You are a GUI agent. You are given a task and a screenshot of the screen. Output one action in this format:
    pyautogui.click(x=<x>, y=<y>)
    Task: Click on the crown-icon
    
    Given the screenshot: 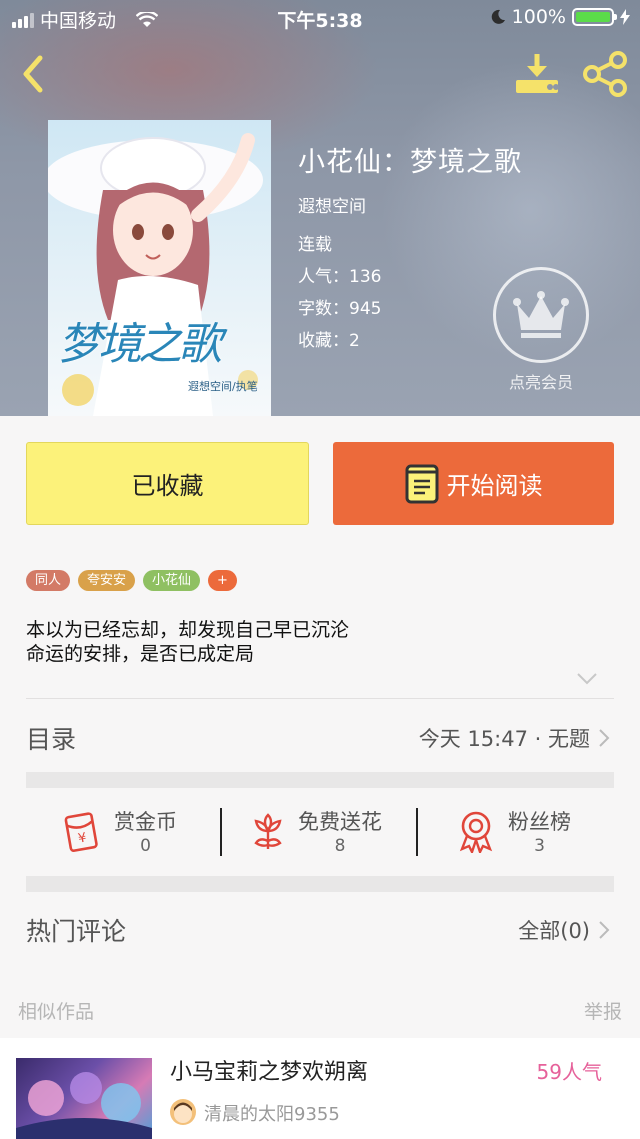 What is the action you would take?
    pyautogui.click(x=541, y=314)
    